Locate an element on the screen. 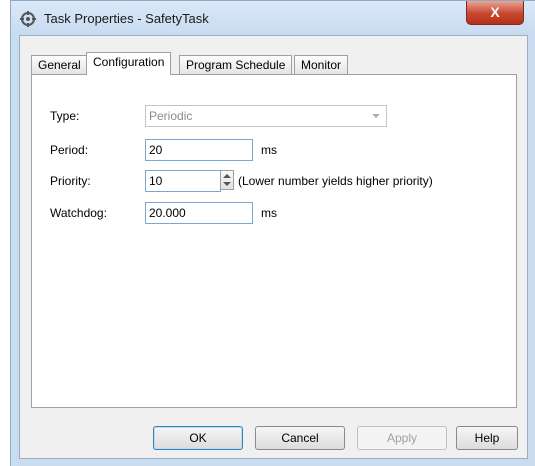 This screenshot has height=466, width=535. task-properties-icon is located at coordinates (28, 19).